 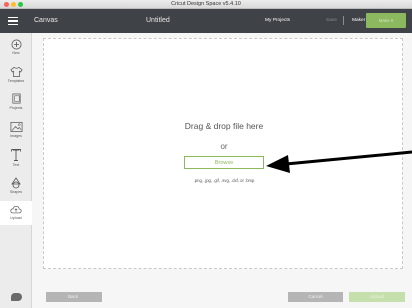 I want to click on cancel-button: Cancel, so click(x=315, y=297).